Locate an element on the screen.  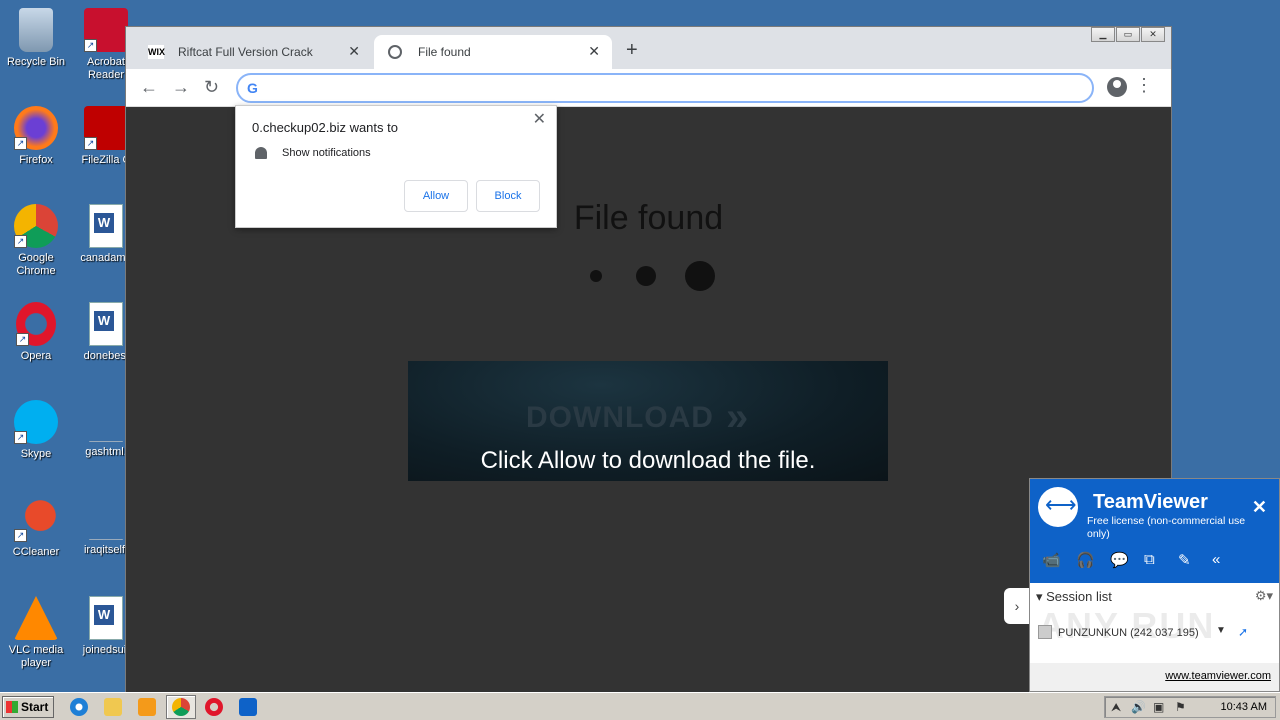
avatar is located at coordinates (1045, 632).